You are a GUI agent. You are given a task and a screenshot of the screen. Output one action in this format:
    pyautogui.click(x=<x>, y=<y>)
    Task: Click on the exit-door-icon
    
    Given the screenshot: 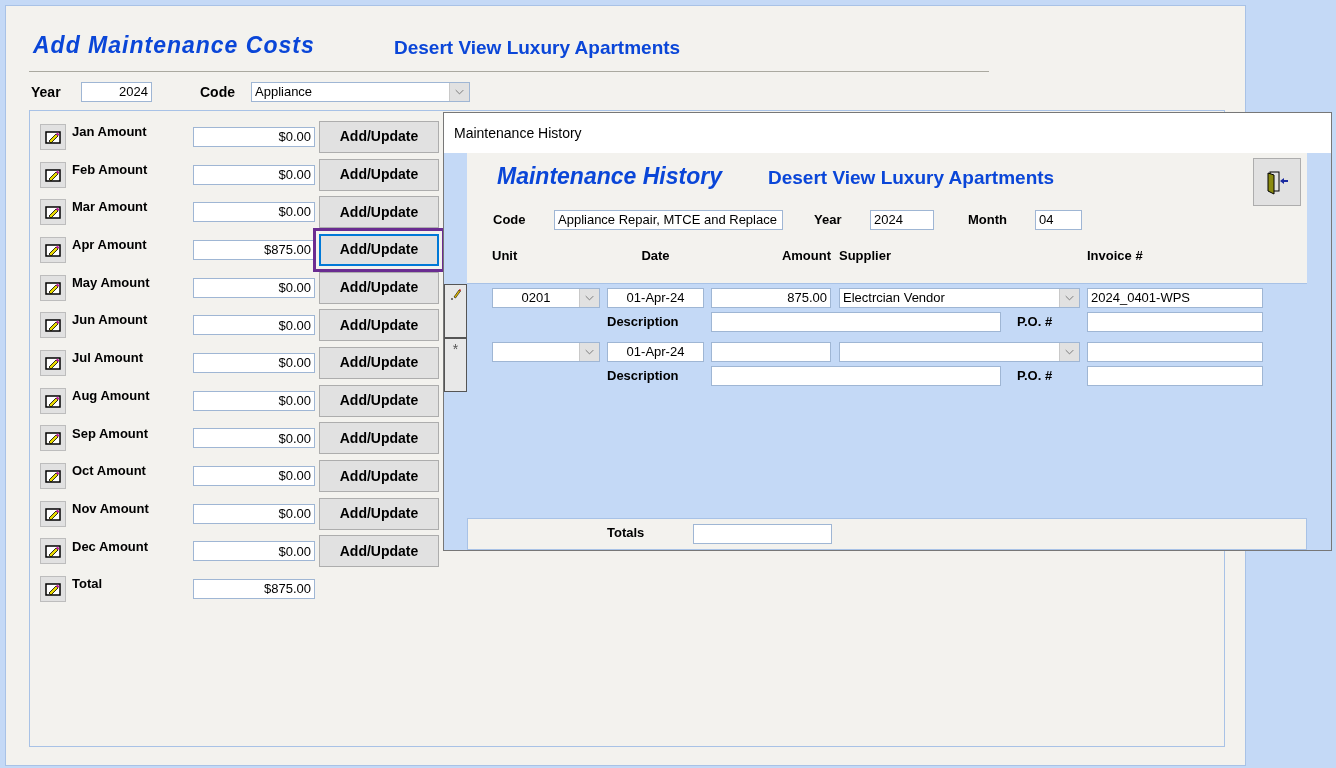 What is the action you would take?
    pyautogui.click(x=1277, y=182)
    